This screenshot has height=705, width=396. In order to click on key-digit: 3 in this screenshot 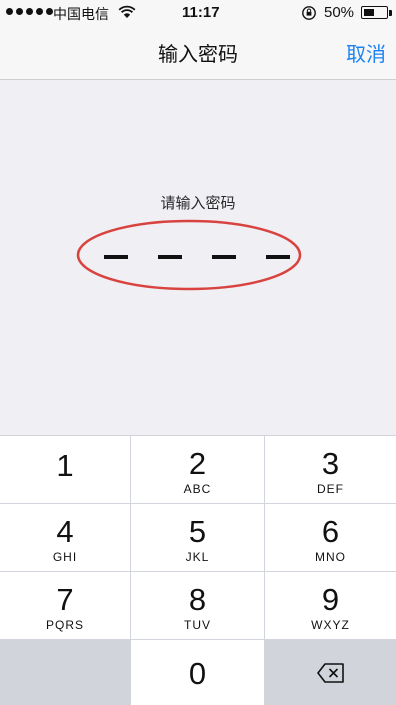, I will do `click(330, 463)`.